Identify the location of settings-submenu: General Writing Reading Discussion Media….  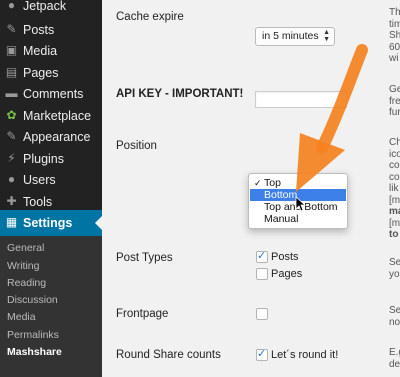
(51, 306).